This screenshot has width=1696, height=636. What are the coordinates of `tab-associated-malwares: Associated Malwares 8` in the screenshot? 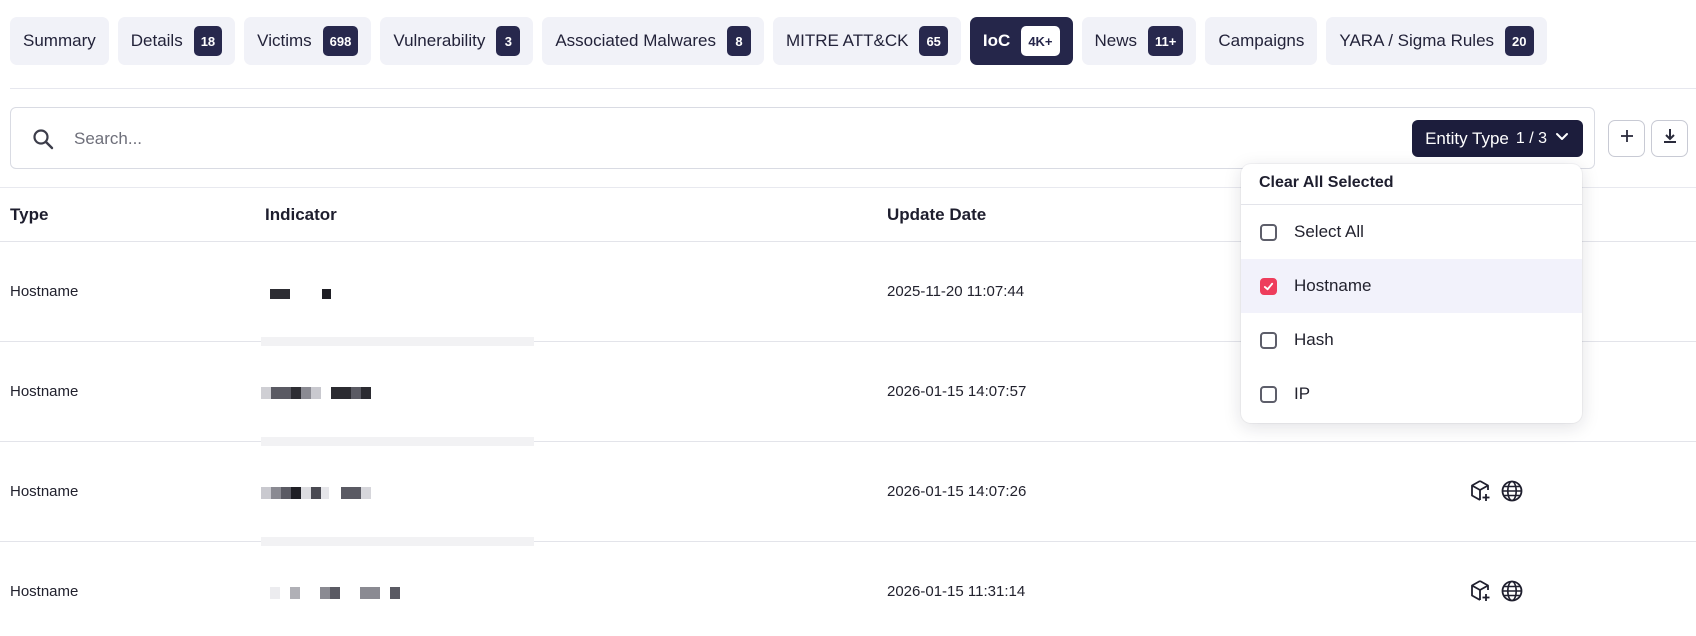 It's located at (653, 41).